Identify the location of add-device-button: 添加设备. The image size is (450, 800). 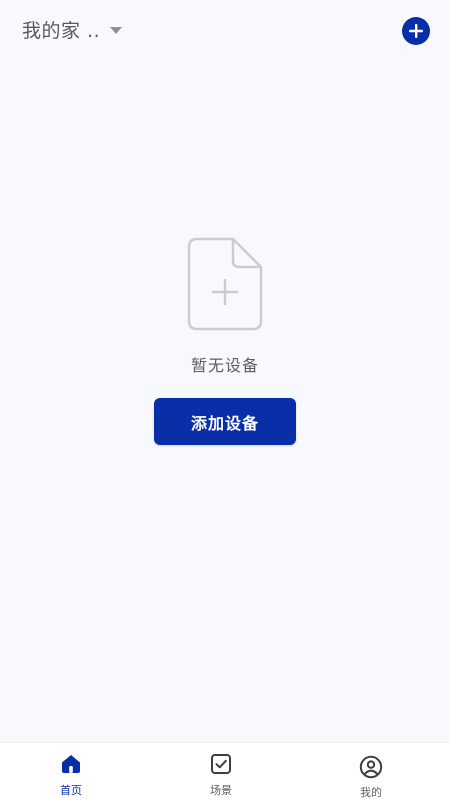
(225, 421).